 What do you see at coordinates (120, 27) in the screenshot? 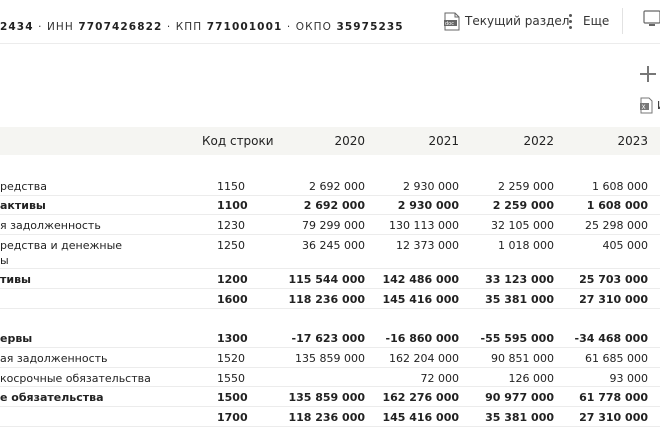
I see `code-value: 7707426822` at bounding box center [120, 27].